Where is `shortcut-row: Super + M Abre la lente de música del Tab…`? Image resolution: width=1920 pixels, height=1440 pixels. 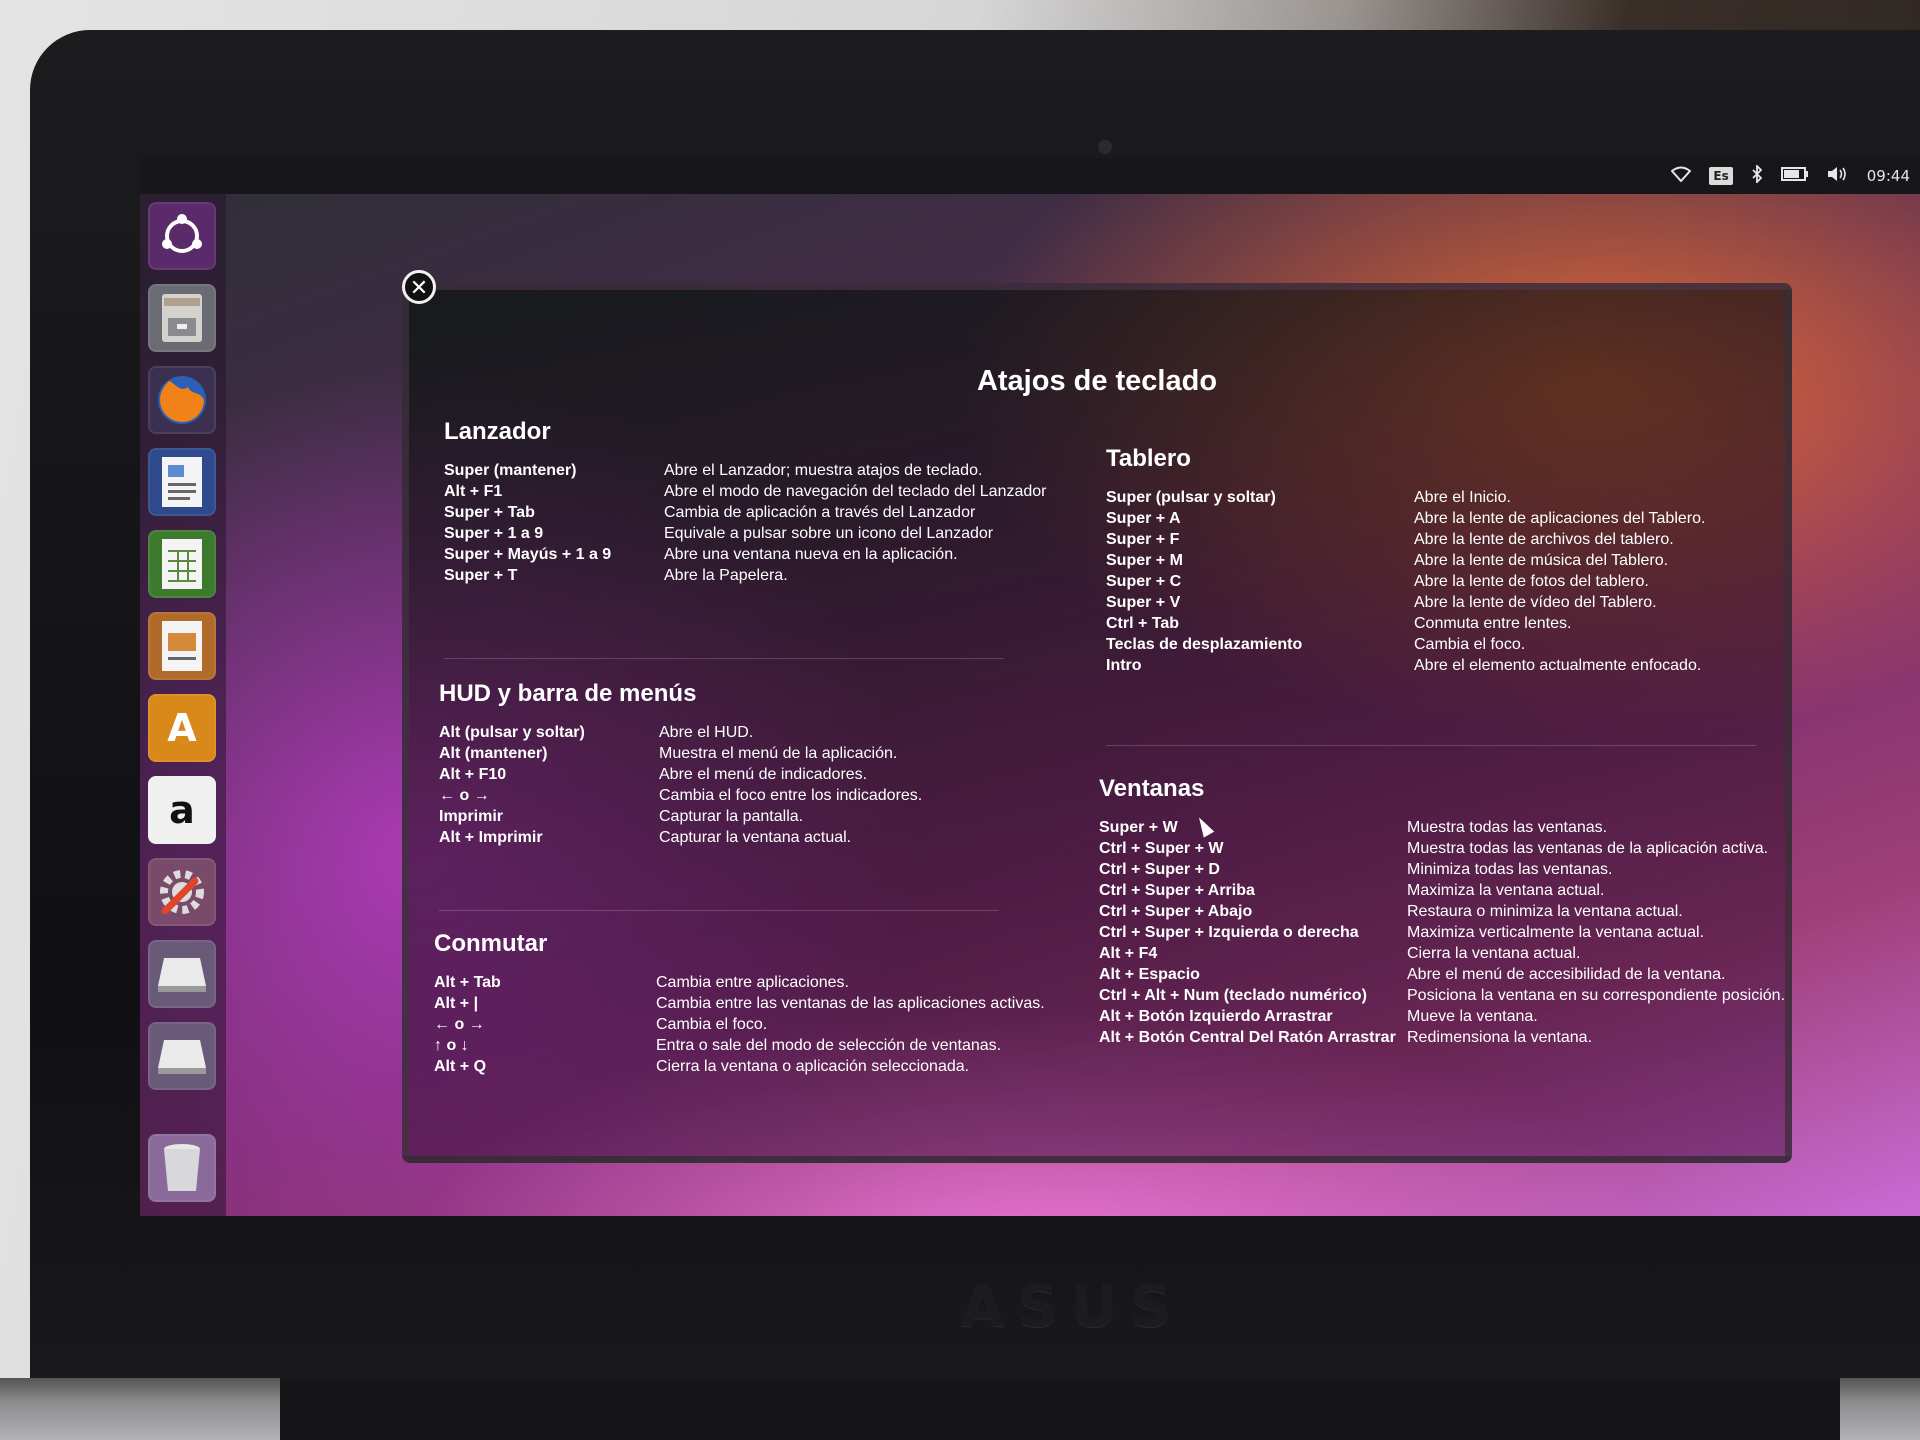 shortcut-row: Super + M Abre la lente de música del Tab… is located at coordinates (1446, 560).